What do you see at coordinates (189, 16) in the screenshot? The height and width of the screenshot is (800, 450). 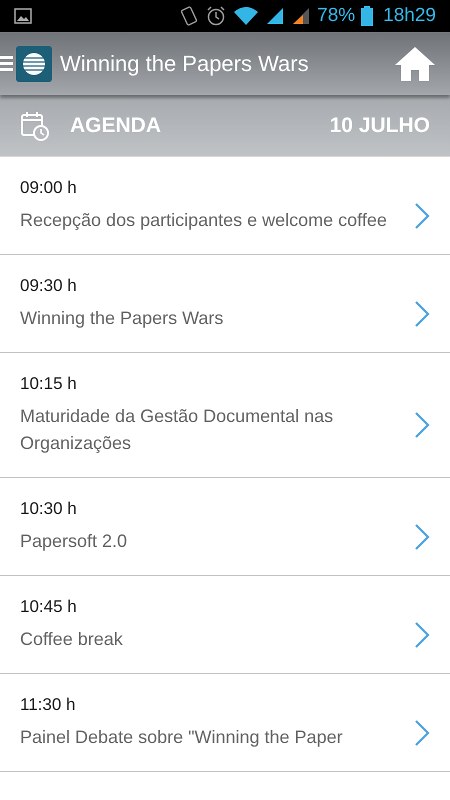 I see `vibrate-icon` at bounding box center [189, 16].